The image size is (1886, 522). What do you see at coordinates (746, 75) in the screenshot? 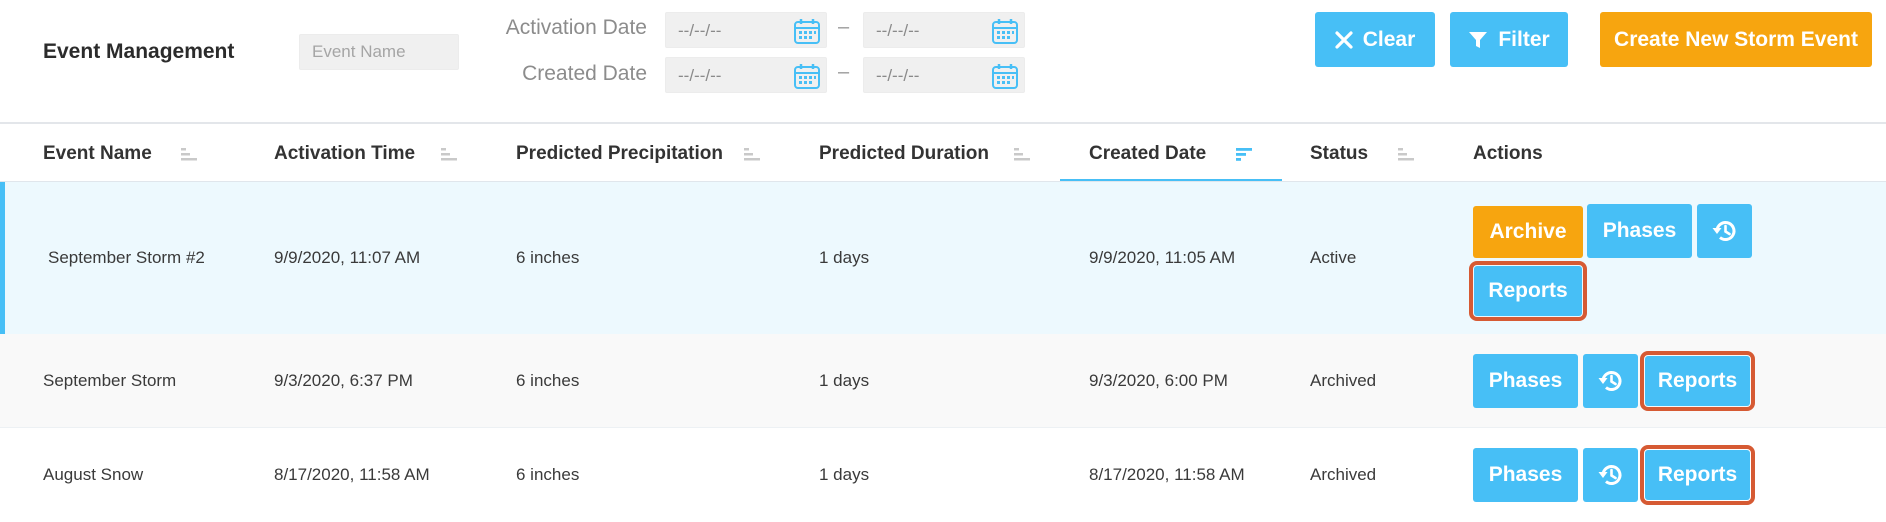
I see `created-date-from: --/--/--` at bounding box center [746, 75].